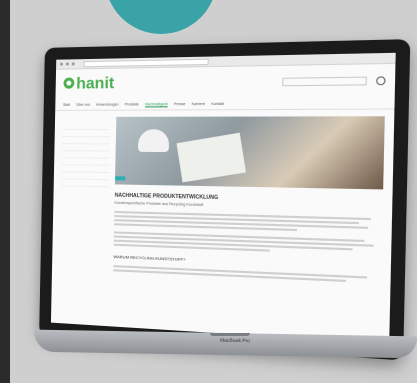  I want to click on logo-icon, so click(69, 83).